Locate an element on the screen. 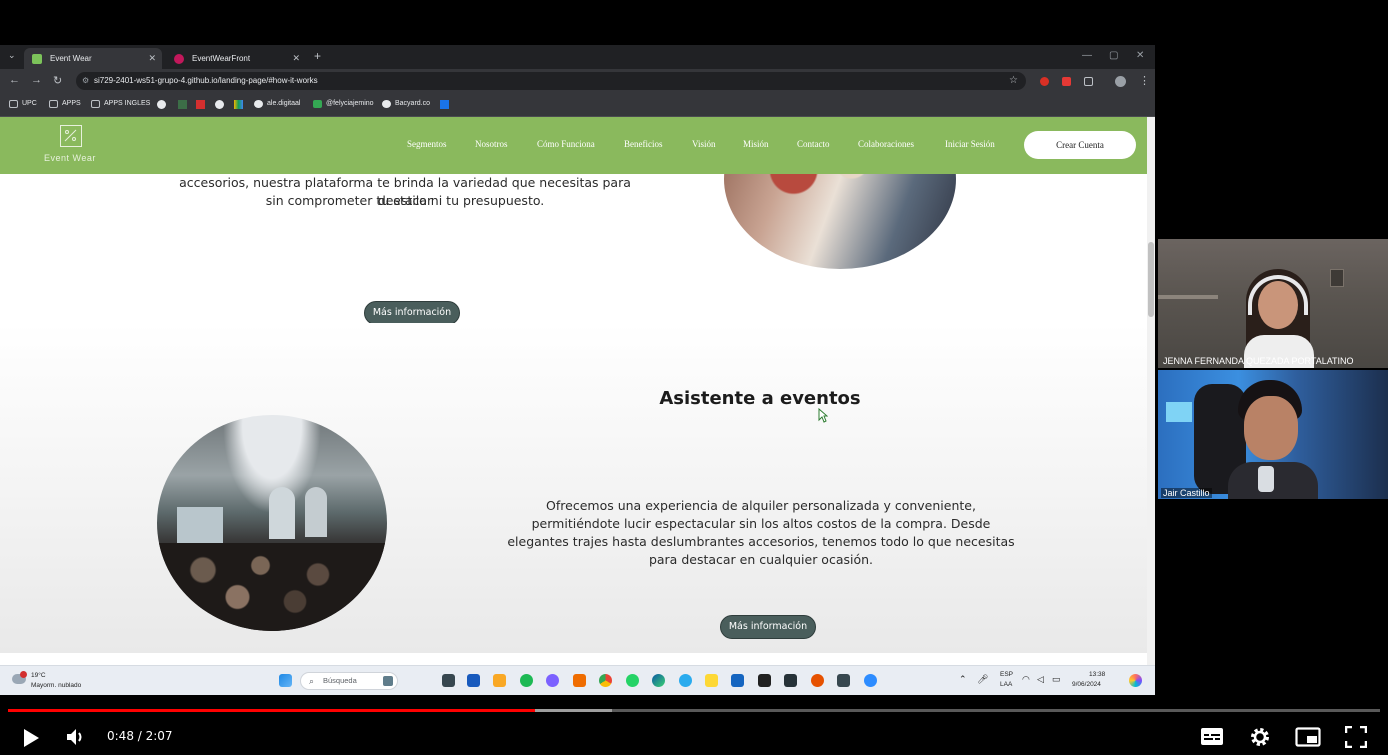 This screenshot has width=1388, height=755. mouse-cursor-icon is located at coordinates (823, 415).